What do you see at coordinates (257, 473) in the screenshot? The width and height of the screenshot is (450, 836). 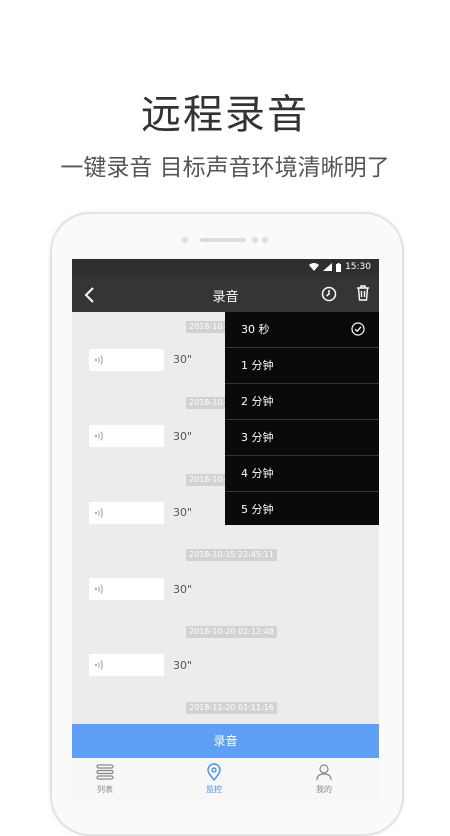 I see `duration-option-label: 4 分钟` at bounding box center [257, 473].